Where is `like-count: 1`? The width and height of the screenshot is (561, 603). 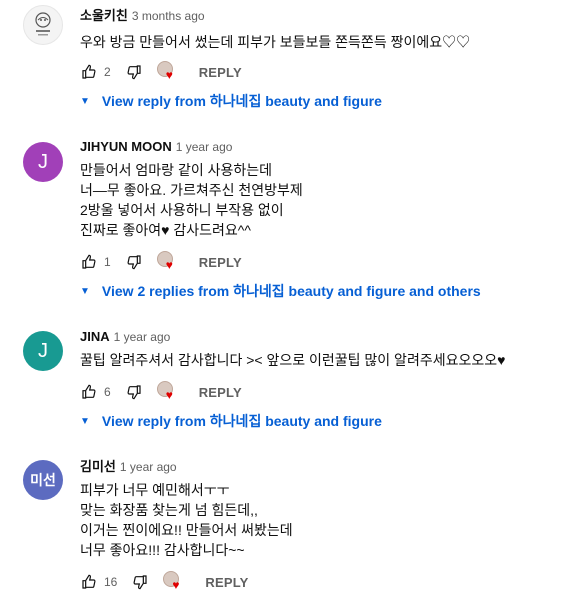
like-count: 1 is located at coordinates (107, 262).